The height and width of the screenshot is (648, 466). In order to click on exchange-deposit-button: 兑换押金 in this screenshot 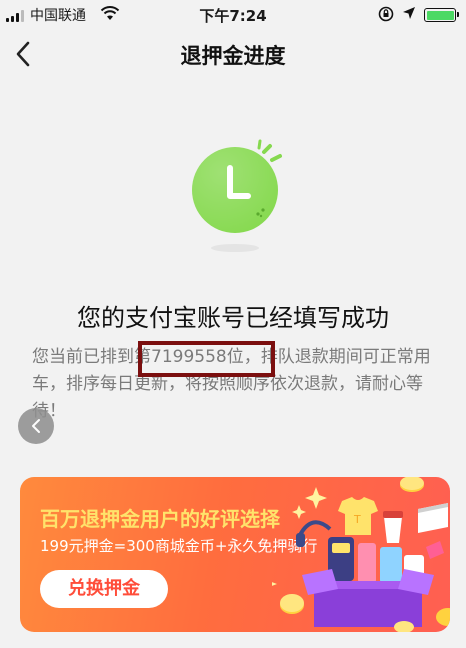, I will do `click(104, 589)`.